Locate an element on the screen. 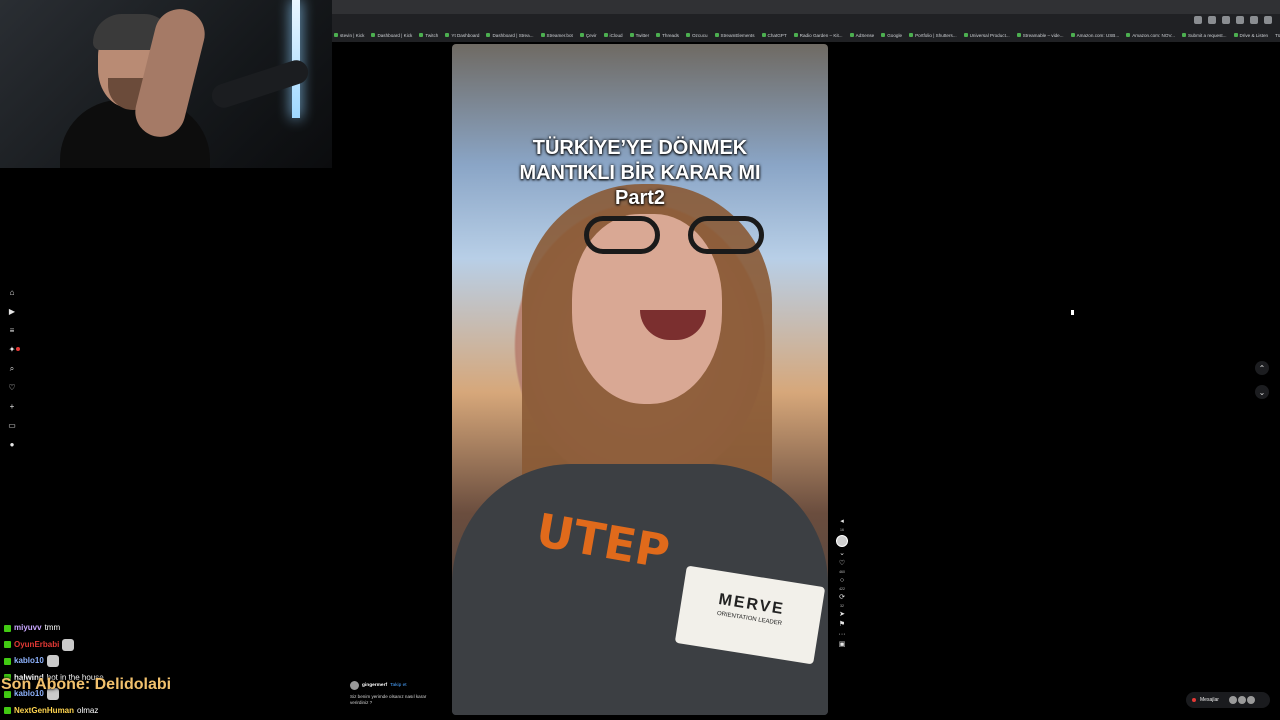 The height and width of the screenshot is (720, 1280). next-video-button: ⌄ is located at coordinates (1262, 392).